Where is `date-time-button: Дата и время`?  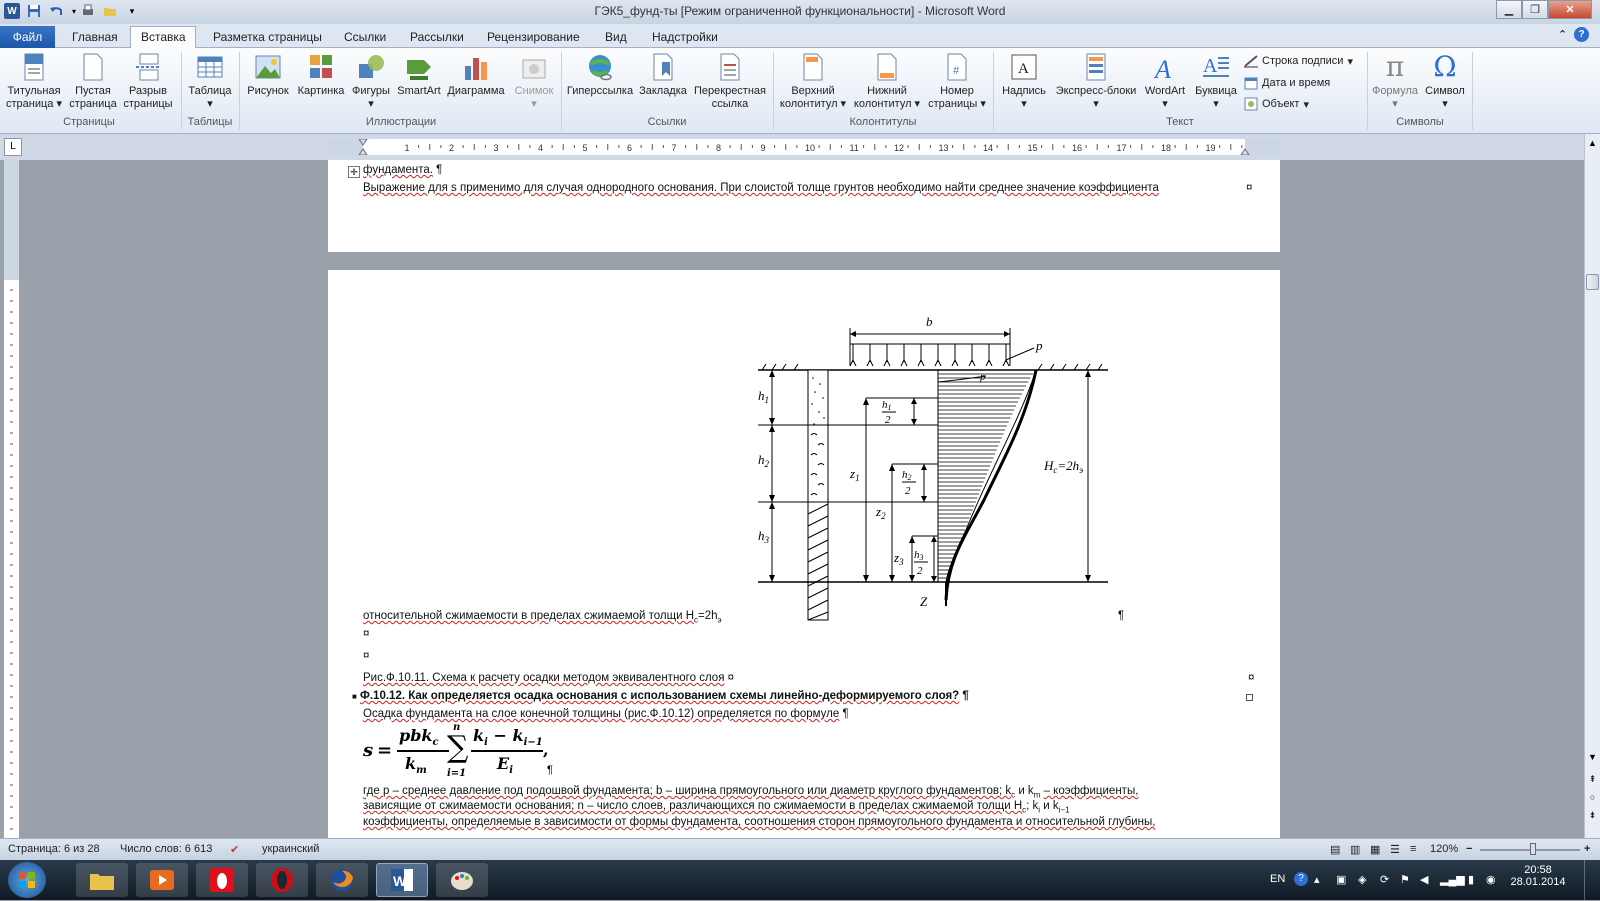
date-time-button: Дата и время is located at coordinates (1287, 83).